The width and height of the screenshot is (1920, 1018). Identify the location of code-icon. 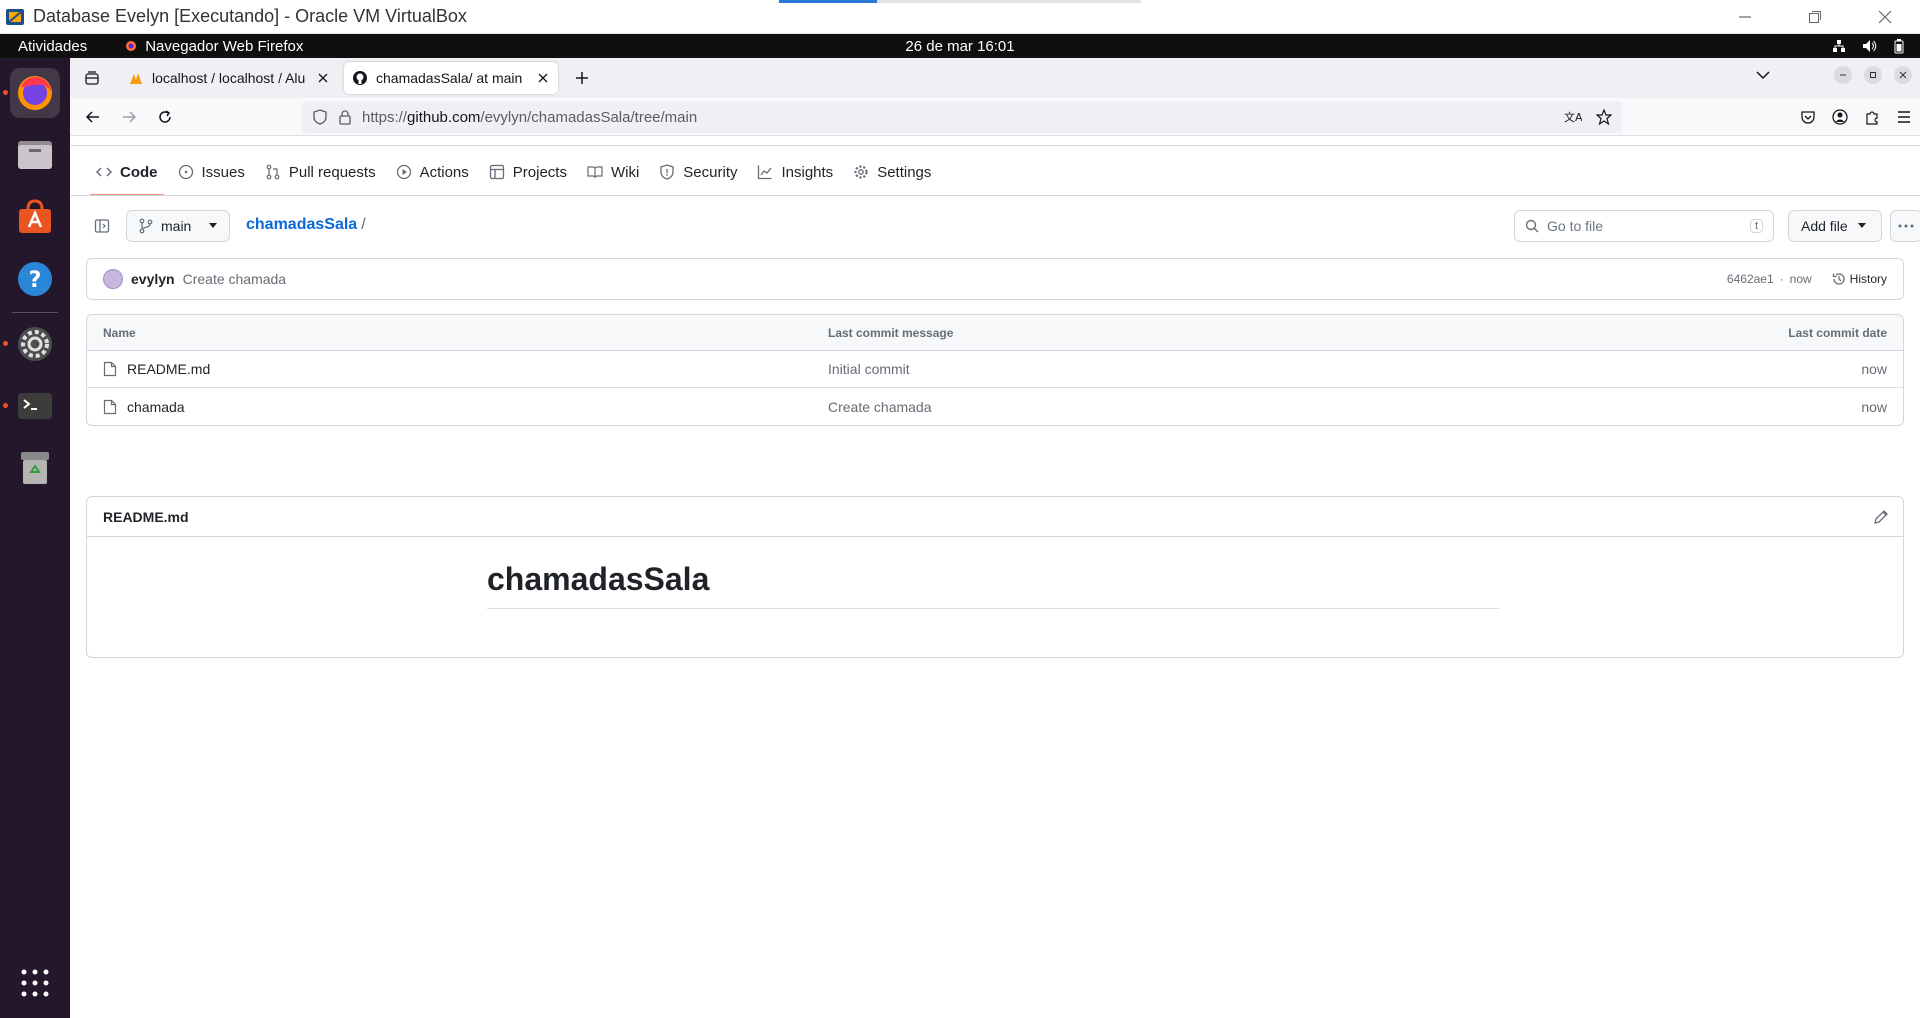
(104, 172).